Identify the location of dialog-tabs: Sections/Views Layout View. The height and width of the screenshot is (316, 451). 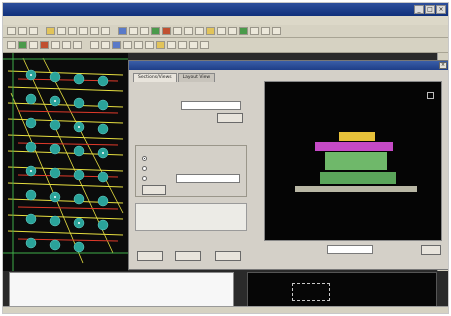
(174, 77).